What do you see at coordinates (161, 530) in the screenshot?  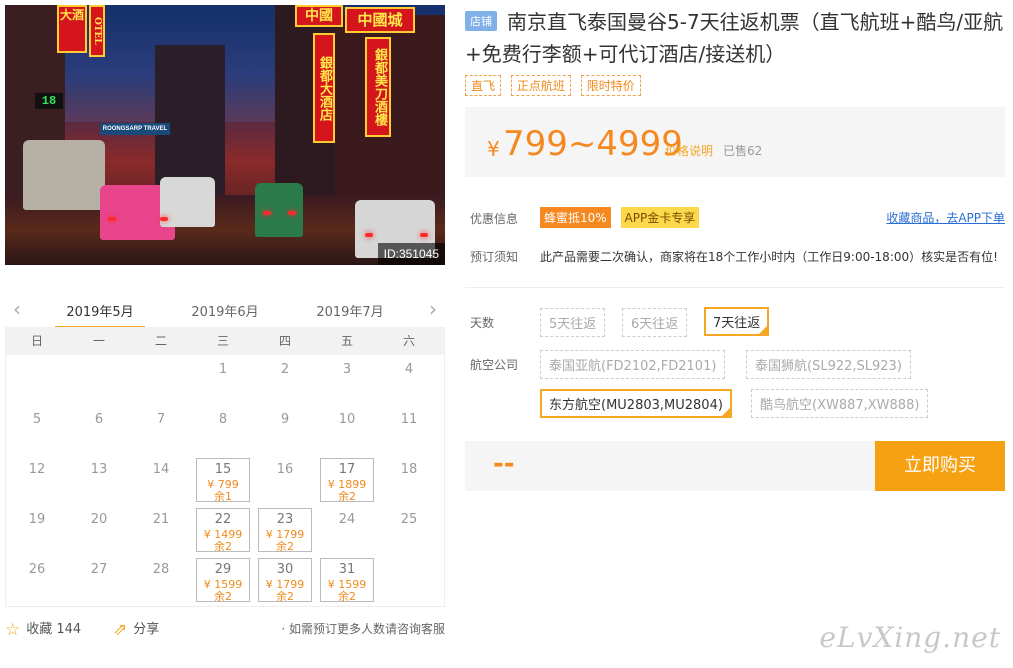 I see `calendar-day: 21` at bounding box center [161, 530].